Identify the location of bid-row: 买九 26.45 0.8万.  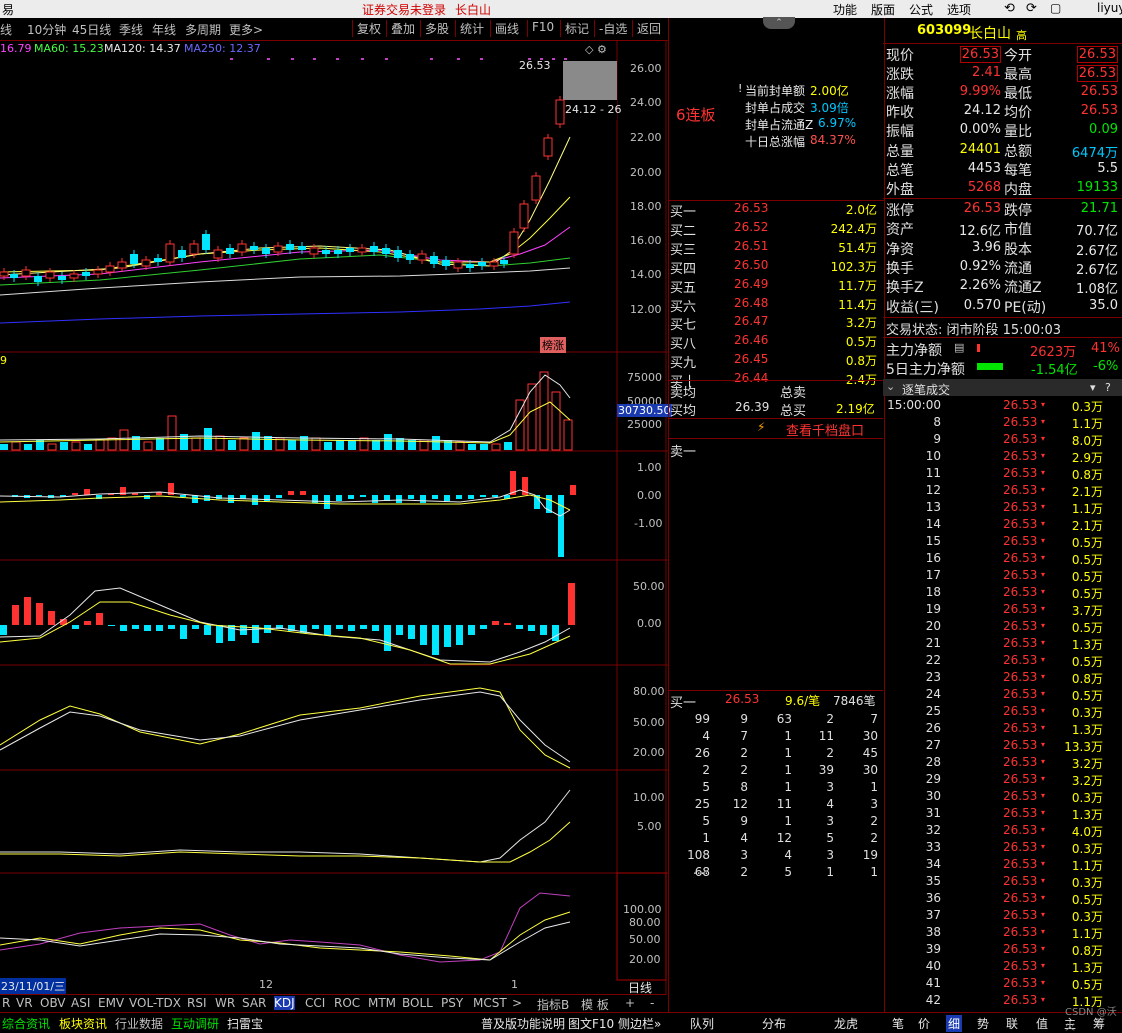
(775, 361).